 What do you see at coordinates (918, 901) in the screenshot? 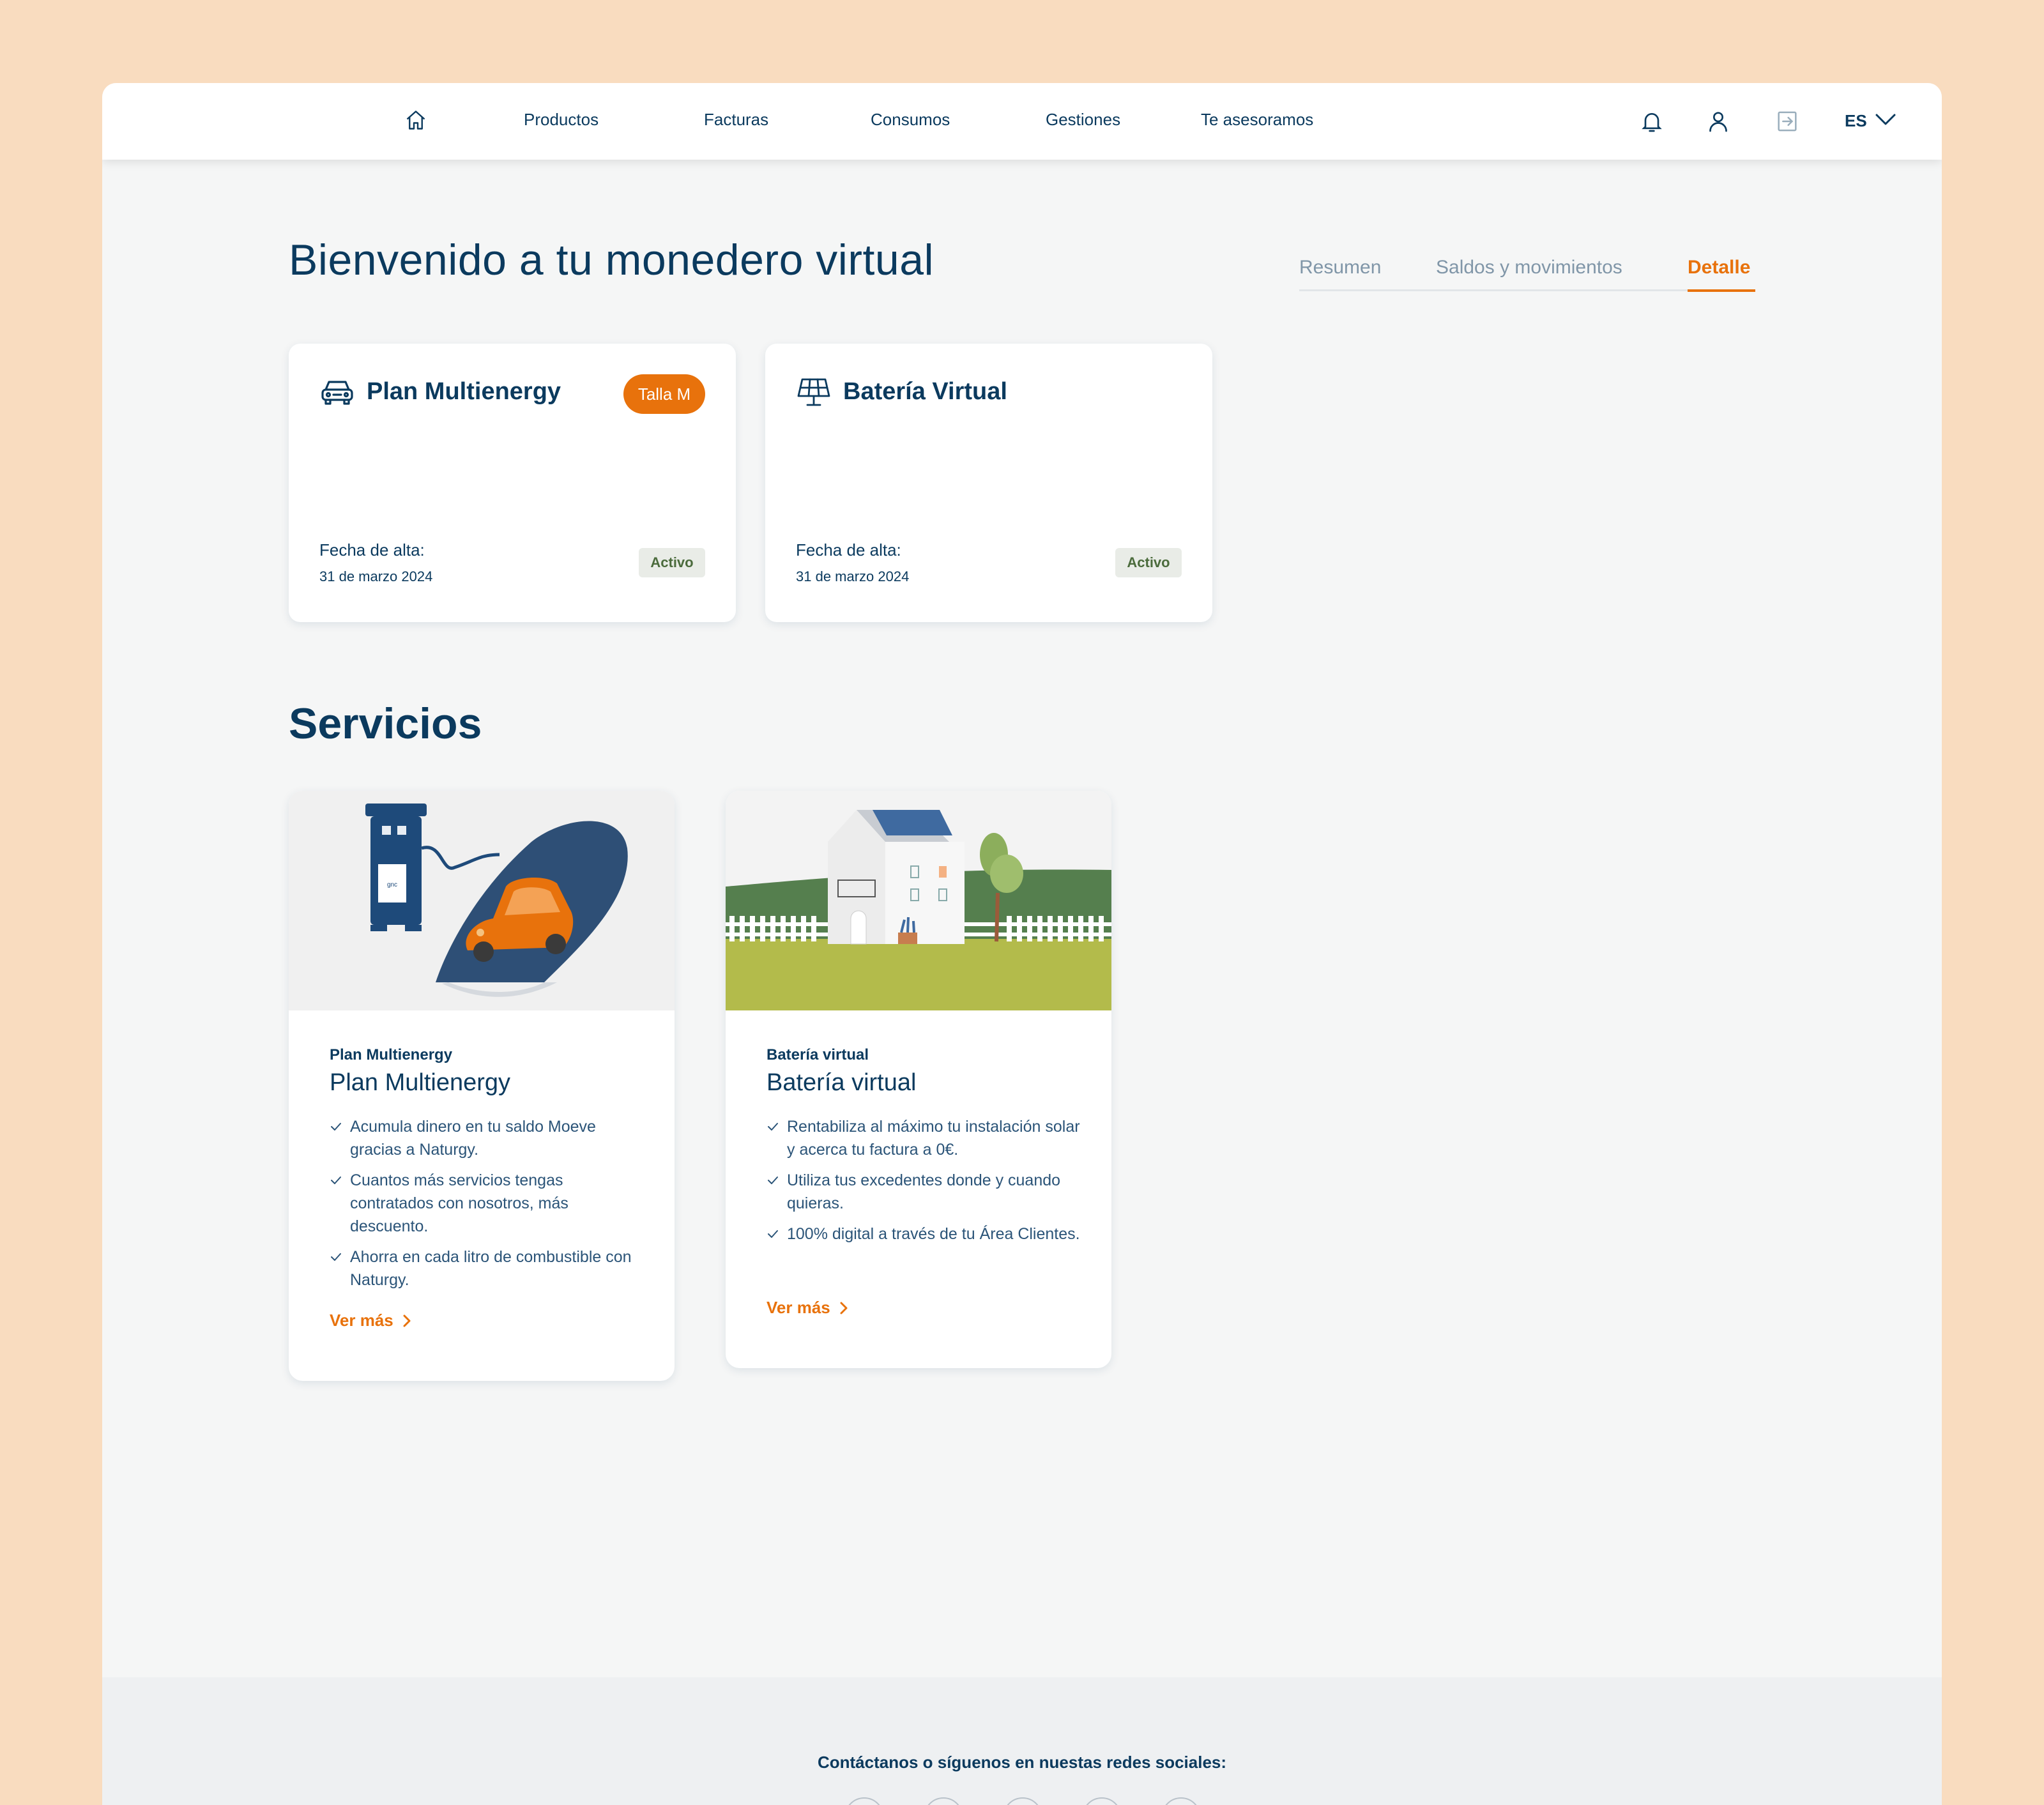
I see `house-solar-illustration` at bounding box center [918, 901].